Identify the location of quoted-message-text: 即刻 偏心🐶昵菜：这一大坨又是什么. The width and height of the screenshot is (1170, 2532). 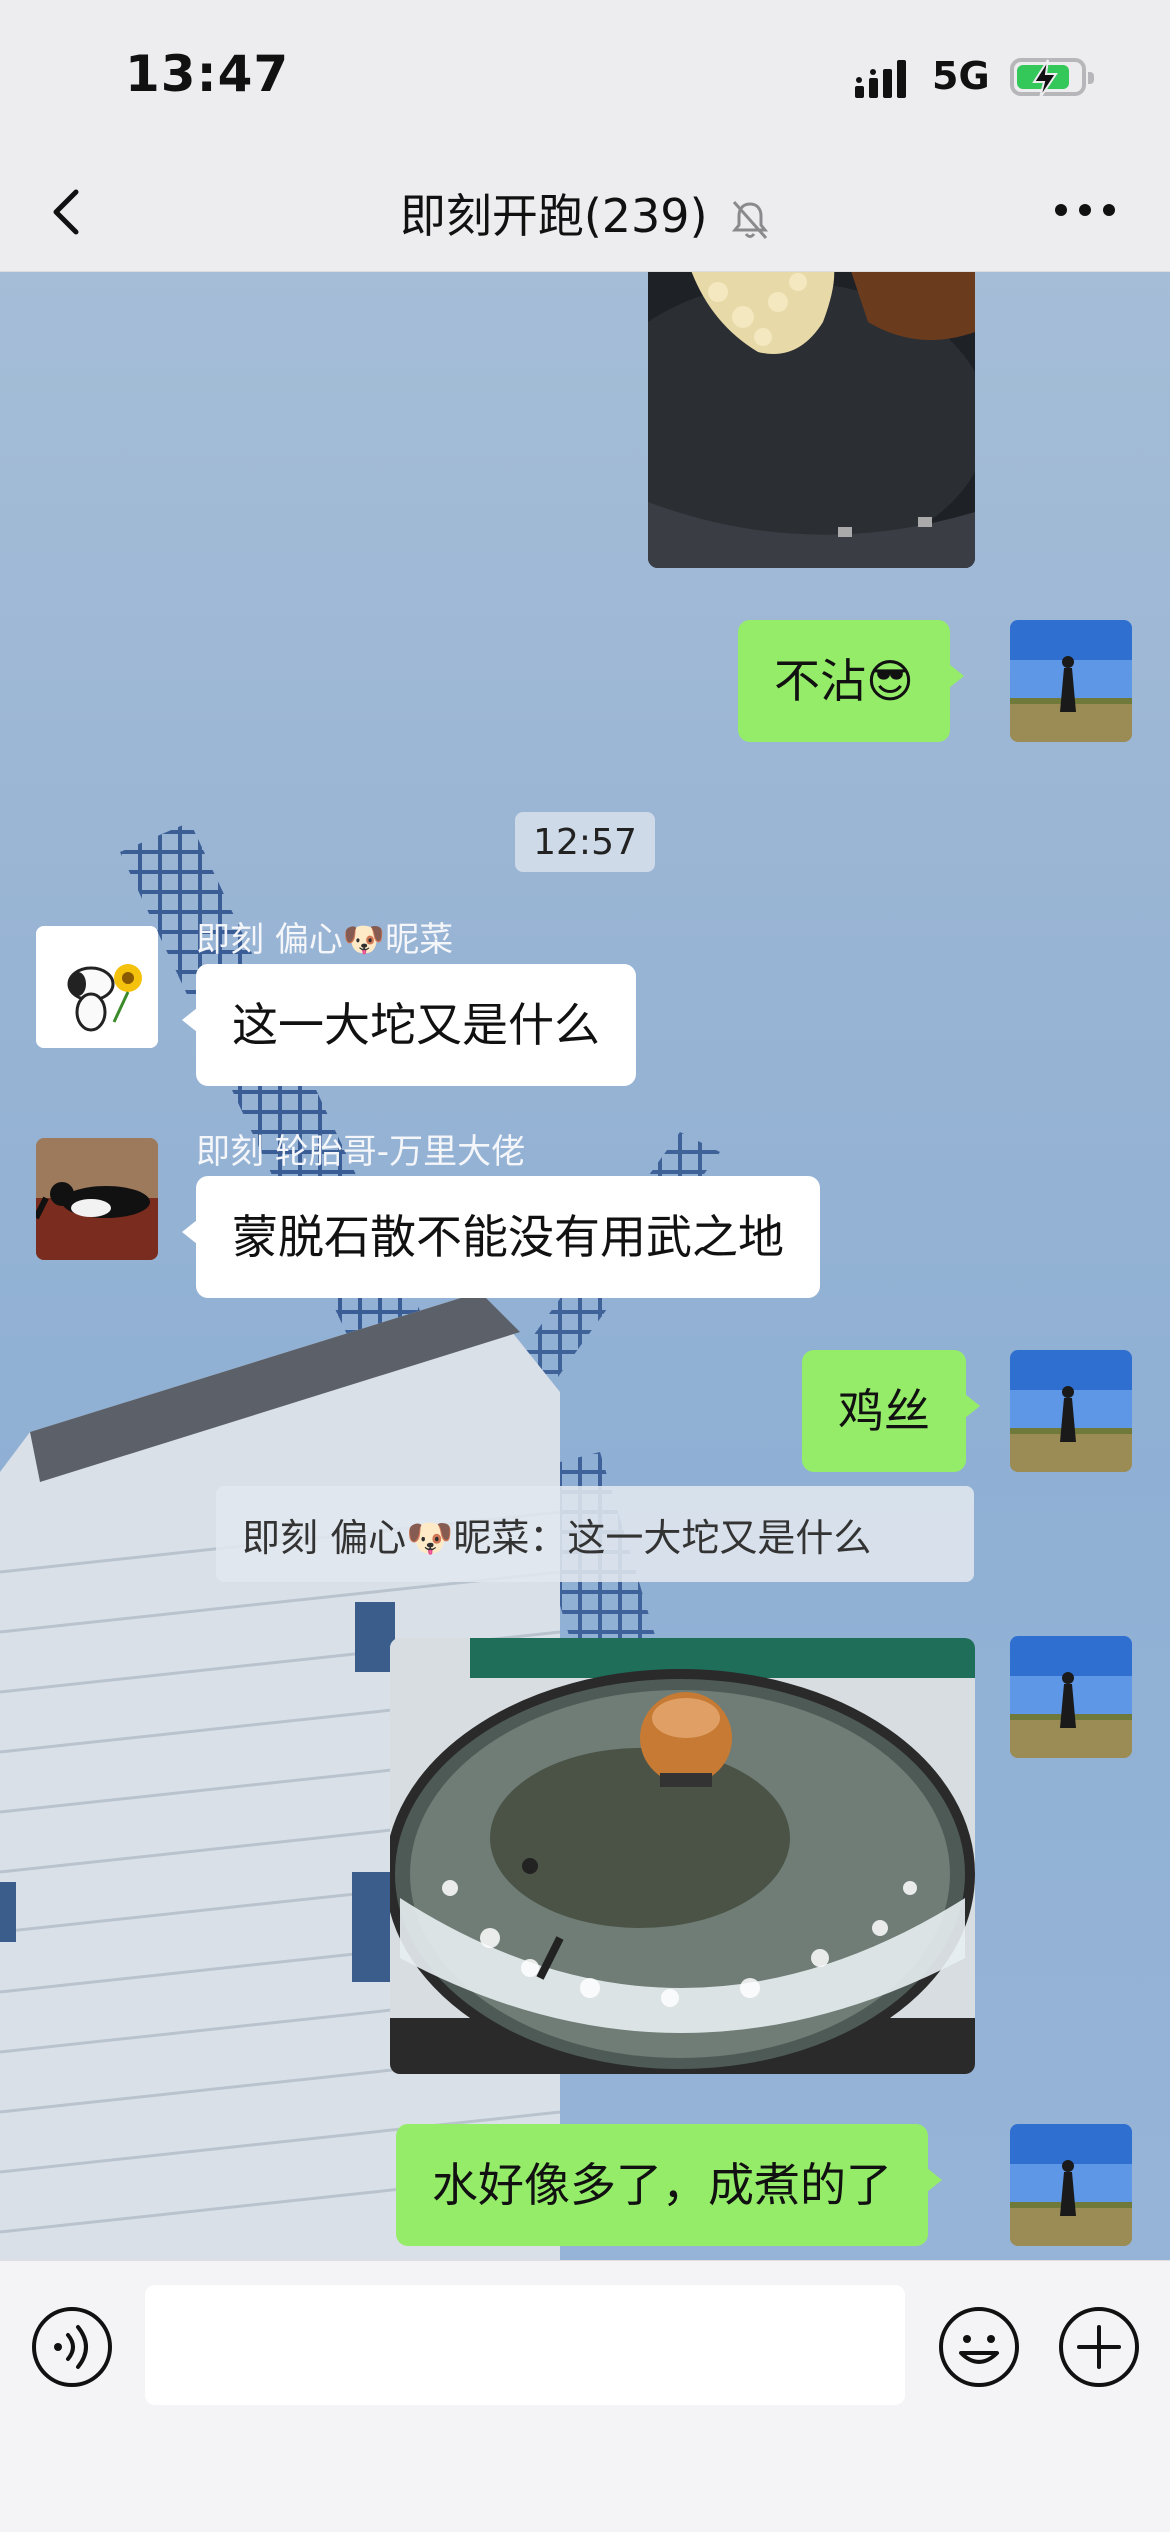
(557, 1537).